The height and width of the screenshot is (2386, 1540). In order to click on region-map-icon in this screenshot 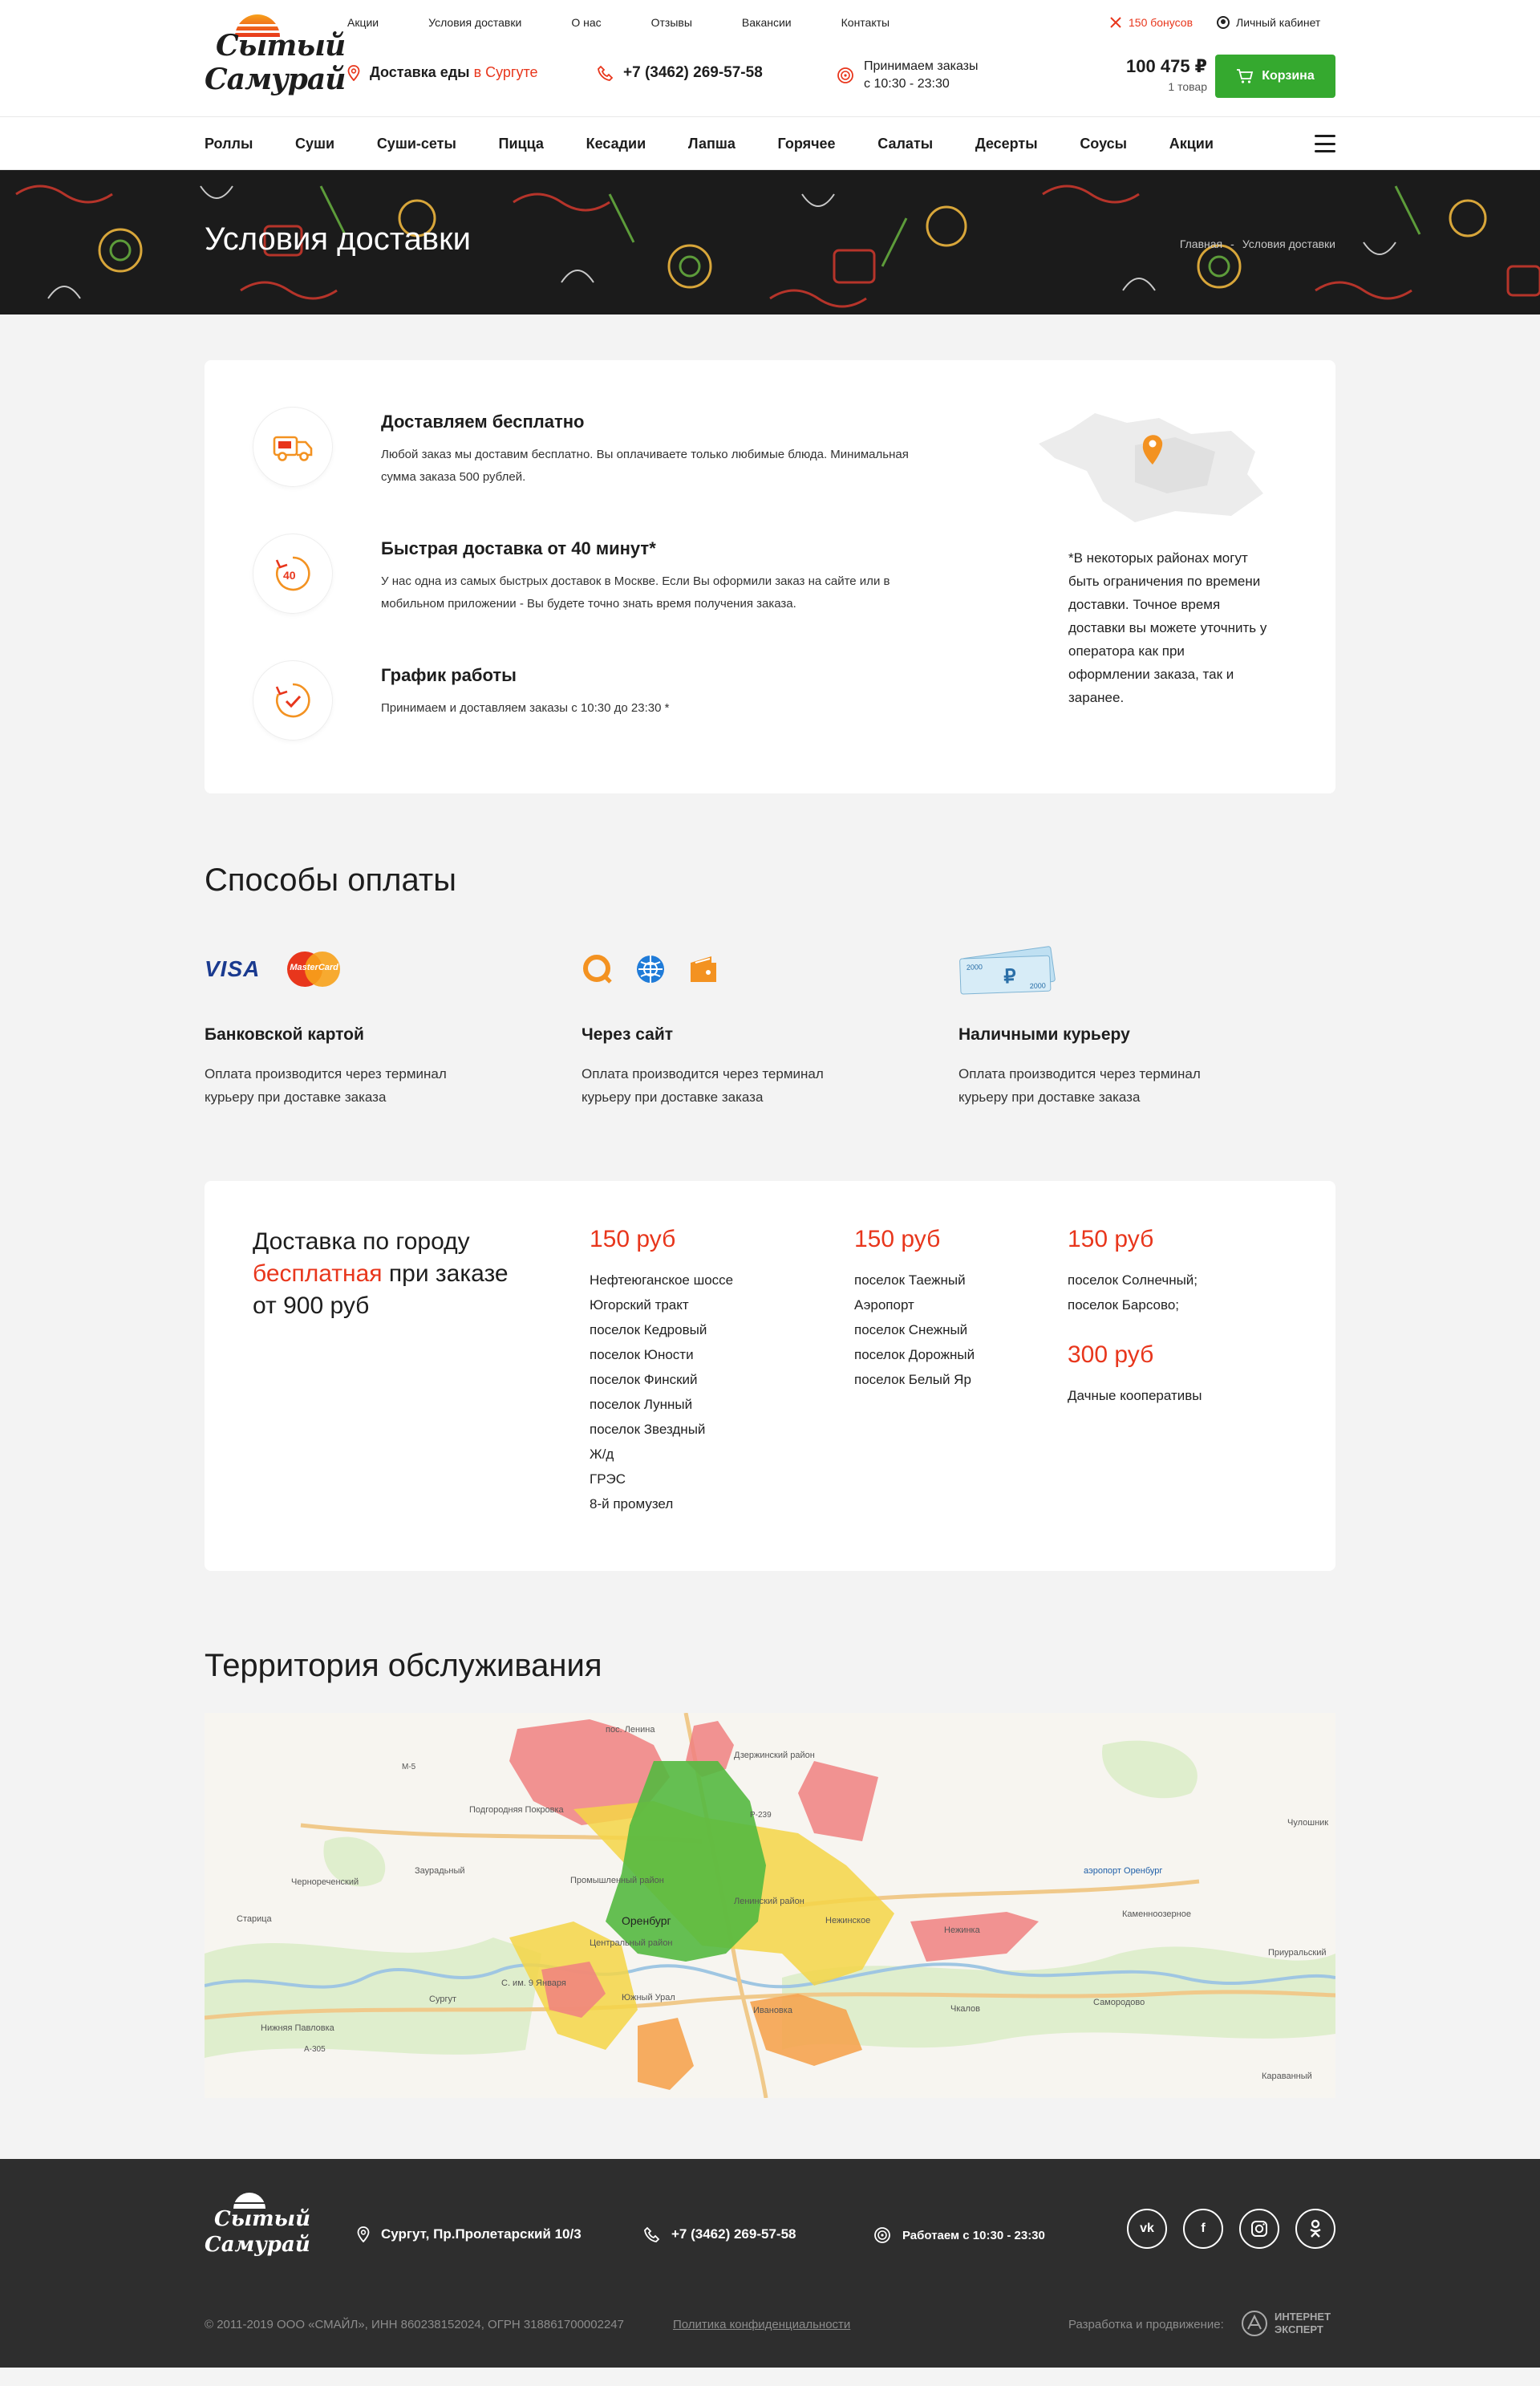, I will do `click(1151, 467)`.